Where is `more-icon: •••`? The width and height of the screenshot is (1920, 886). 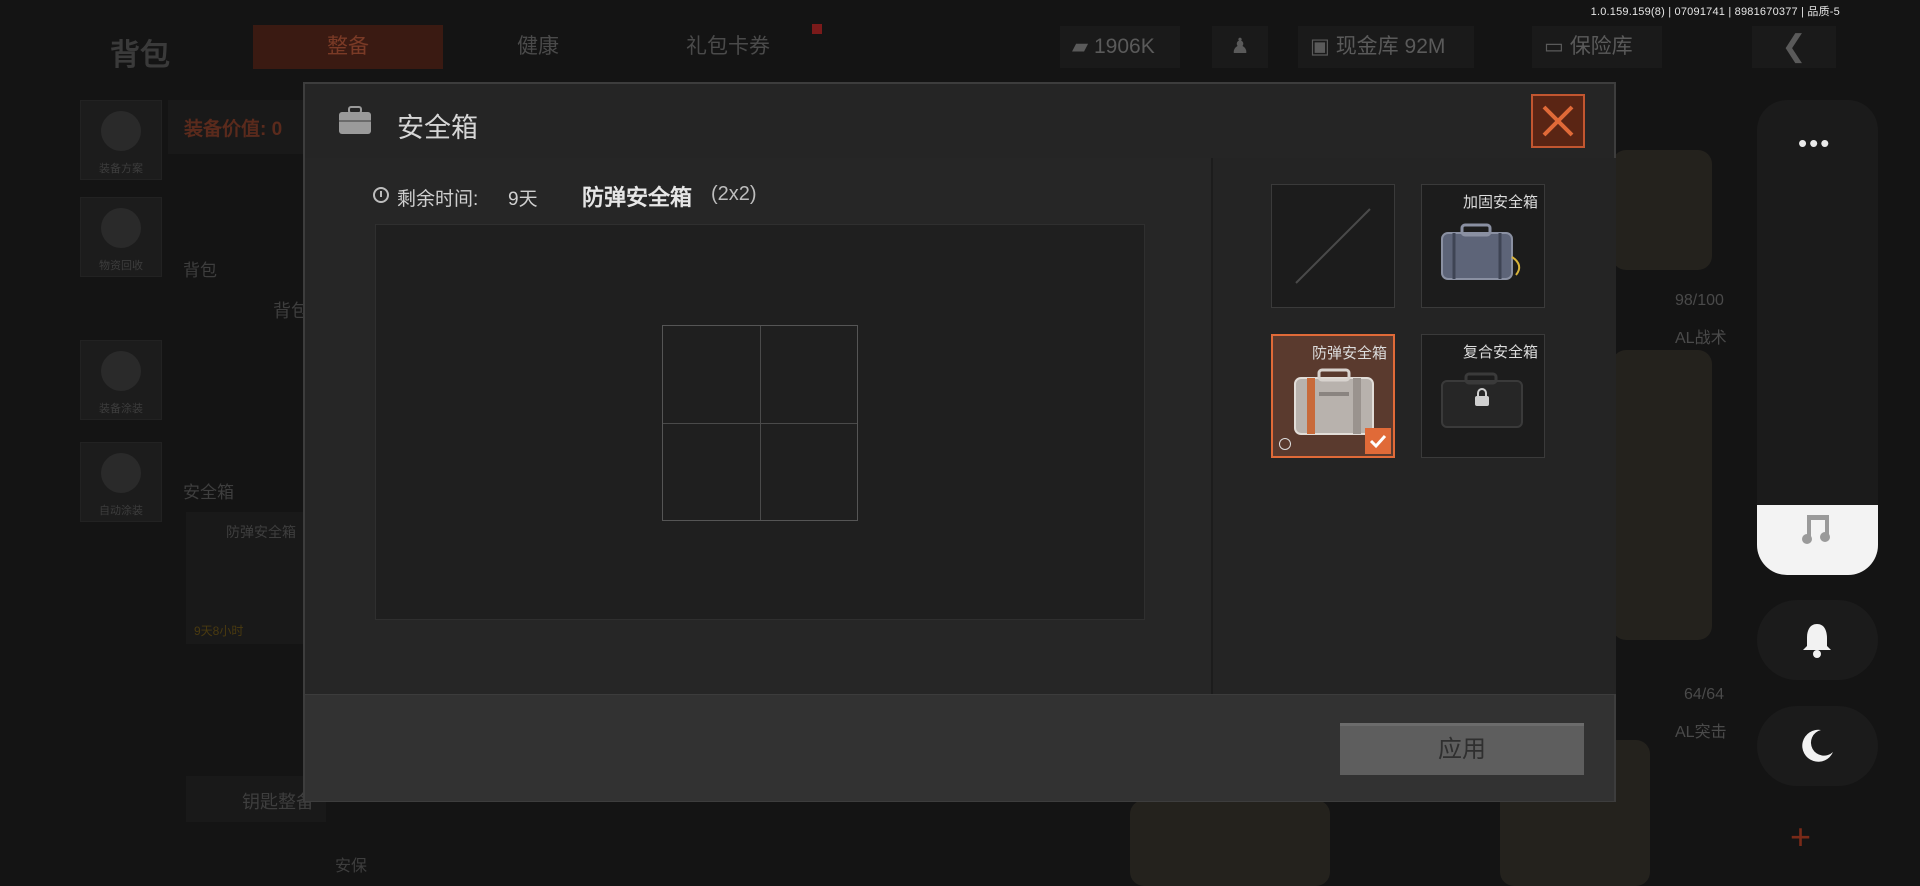 more-icon: ••• is located at coordinates (1814, 143).